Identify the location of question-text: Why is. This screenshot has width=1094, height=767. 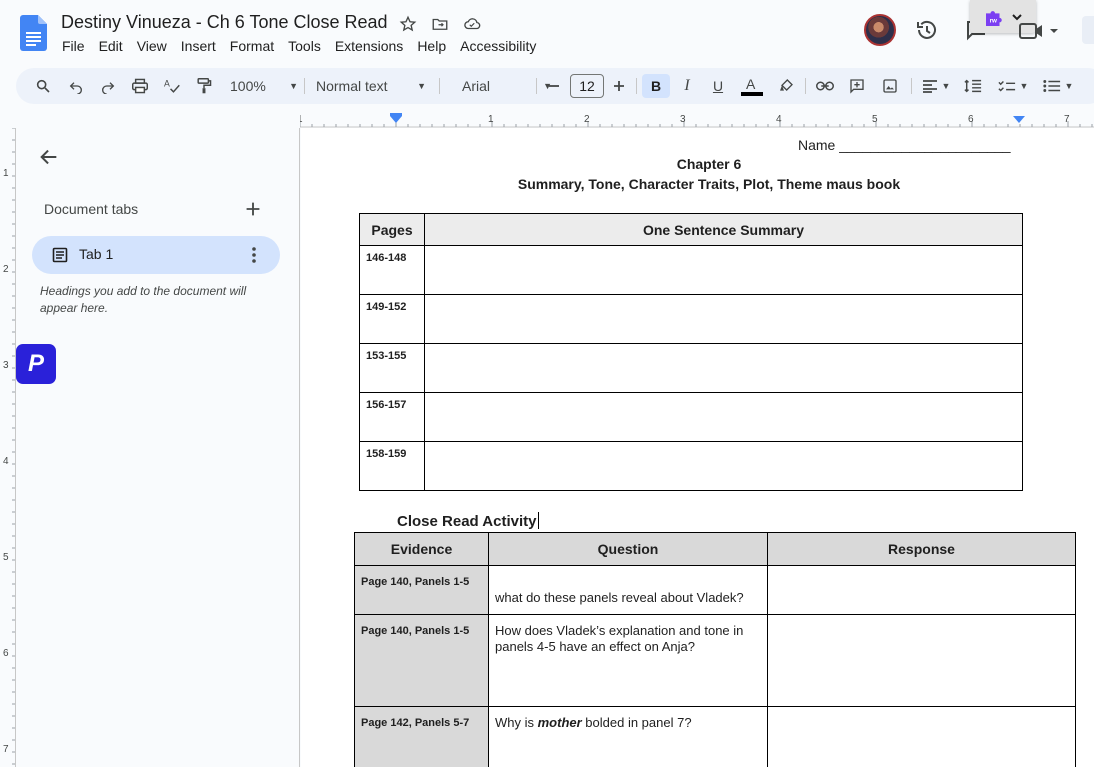
(516, 722).